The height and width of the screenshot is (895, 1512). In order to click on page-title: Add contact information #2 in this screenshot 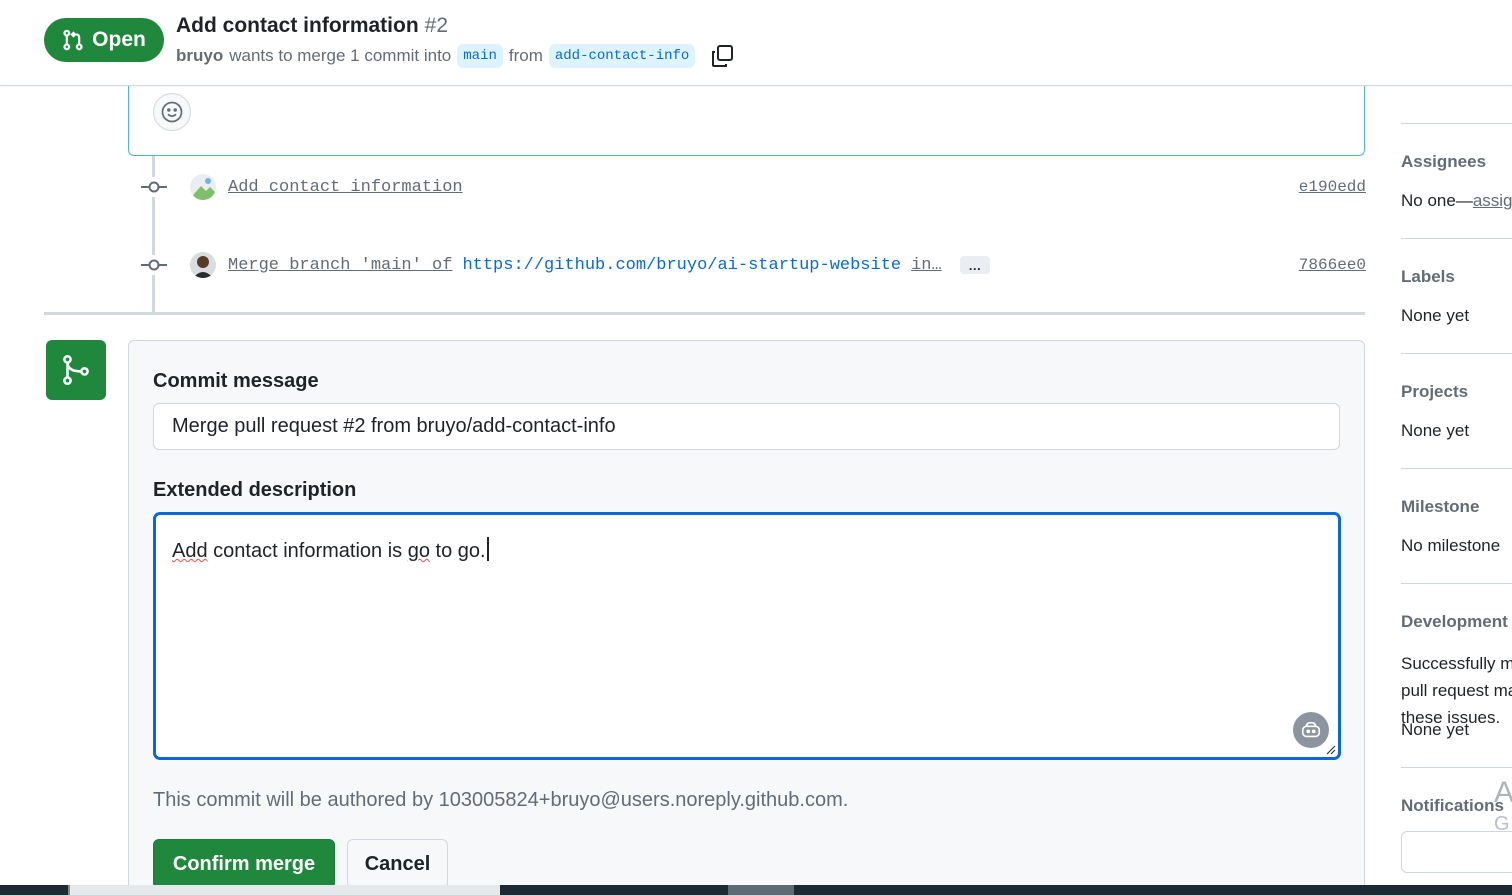, I will do `click(312, 26)`.